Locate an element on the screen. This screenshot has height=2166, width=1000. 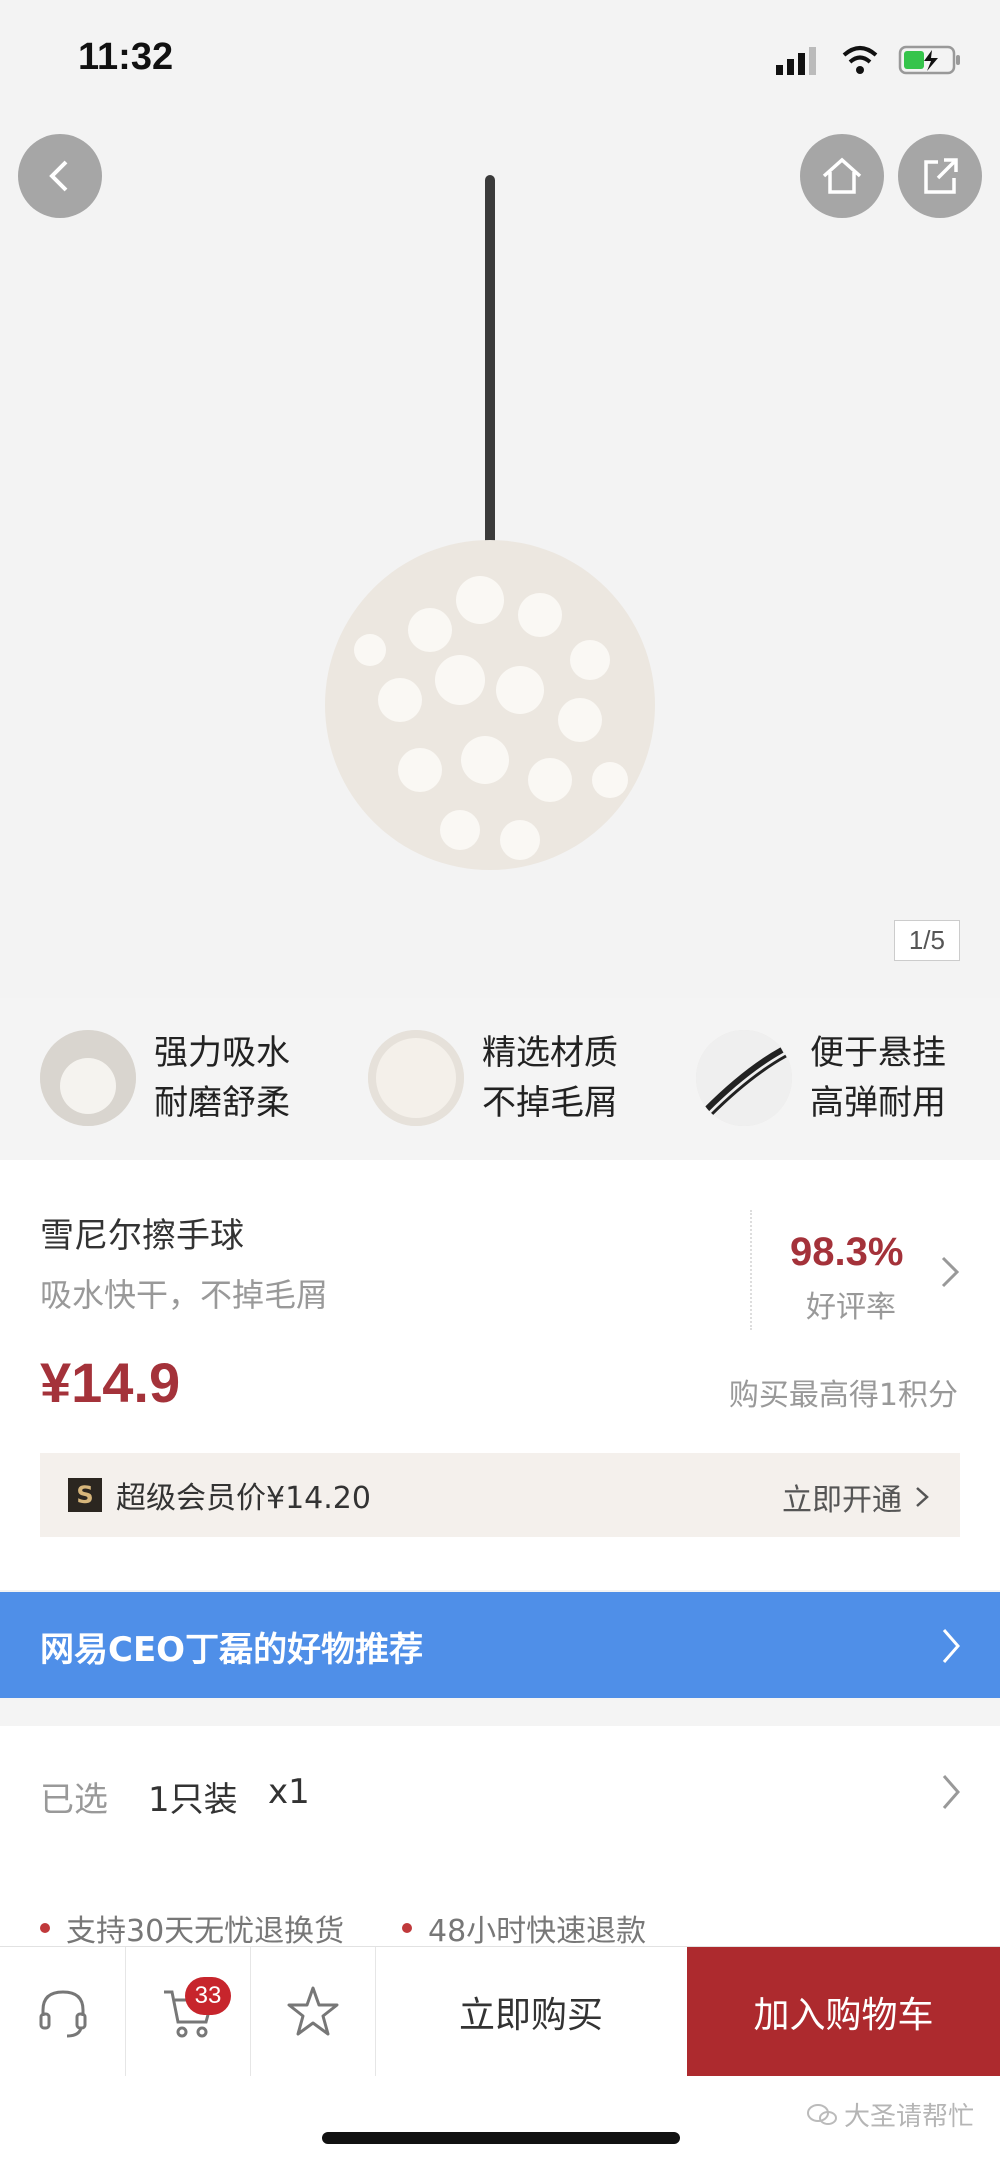
star-icon is located at coordinates (312, 2011).